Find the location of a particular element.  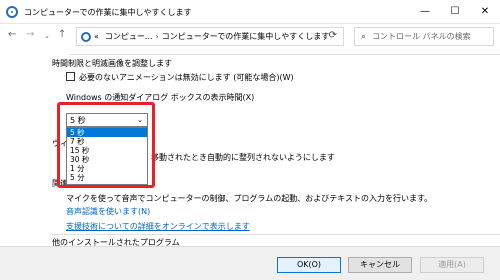

search-placeholder: コントロール パネルの検索 is located at coordinates (421, 36).